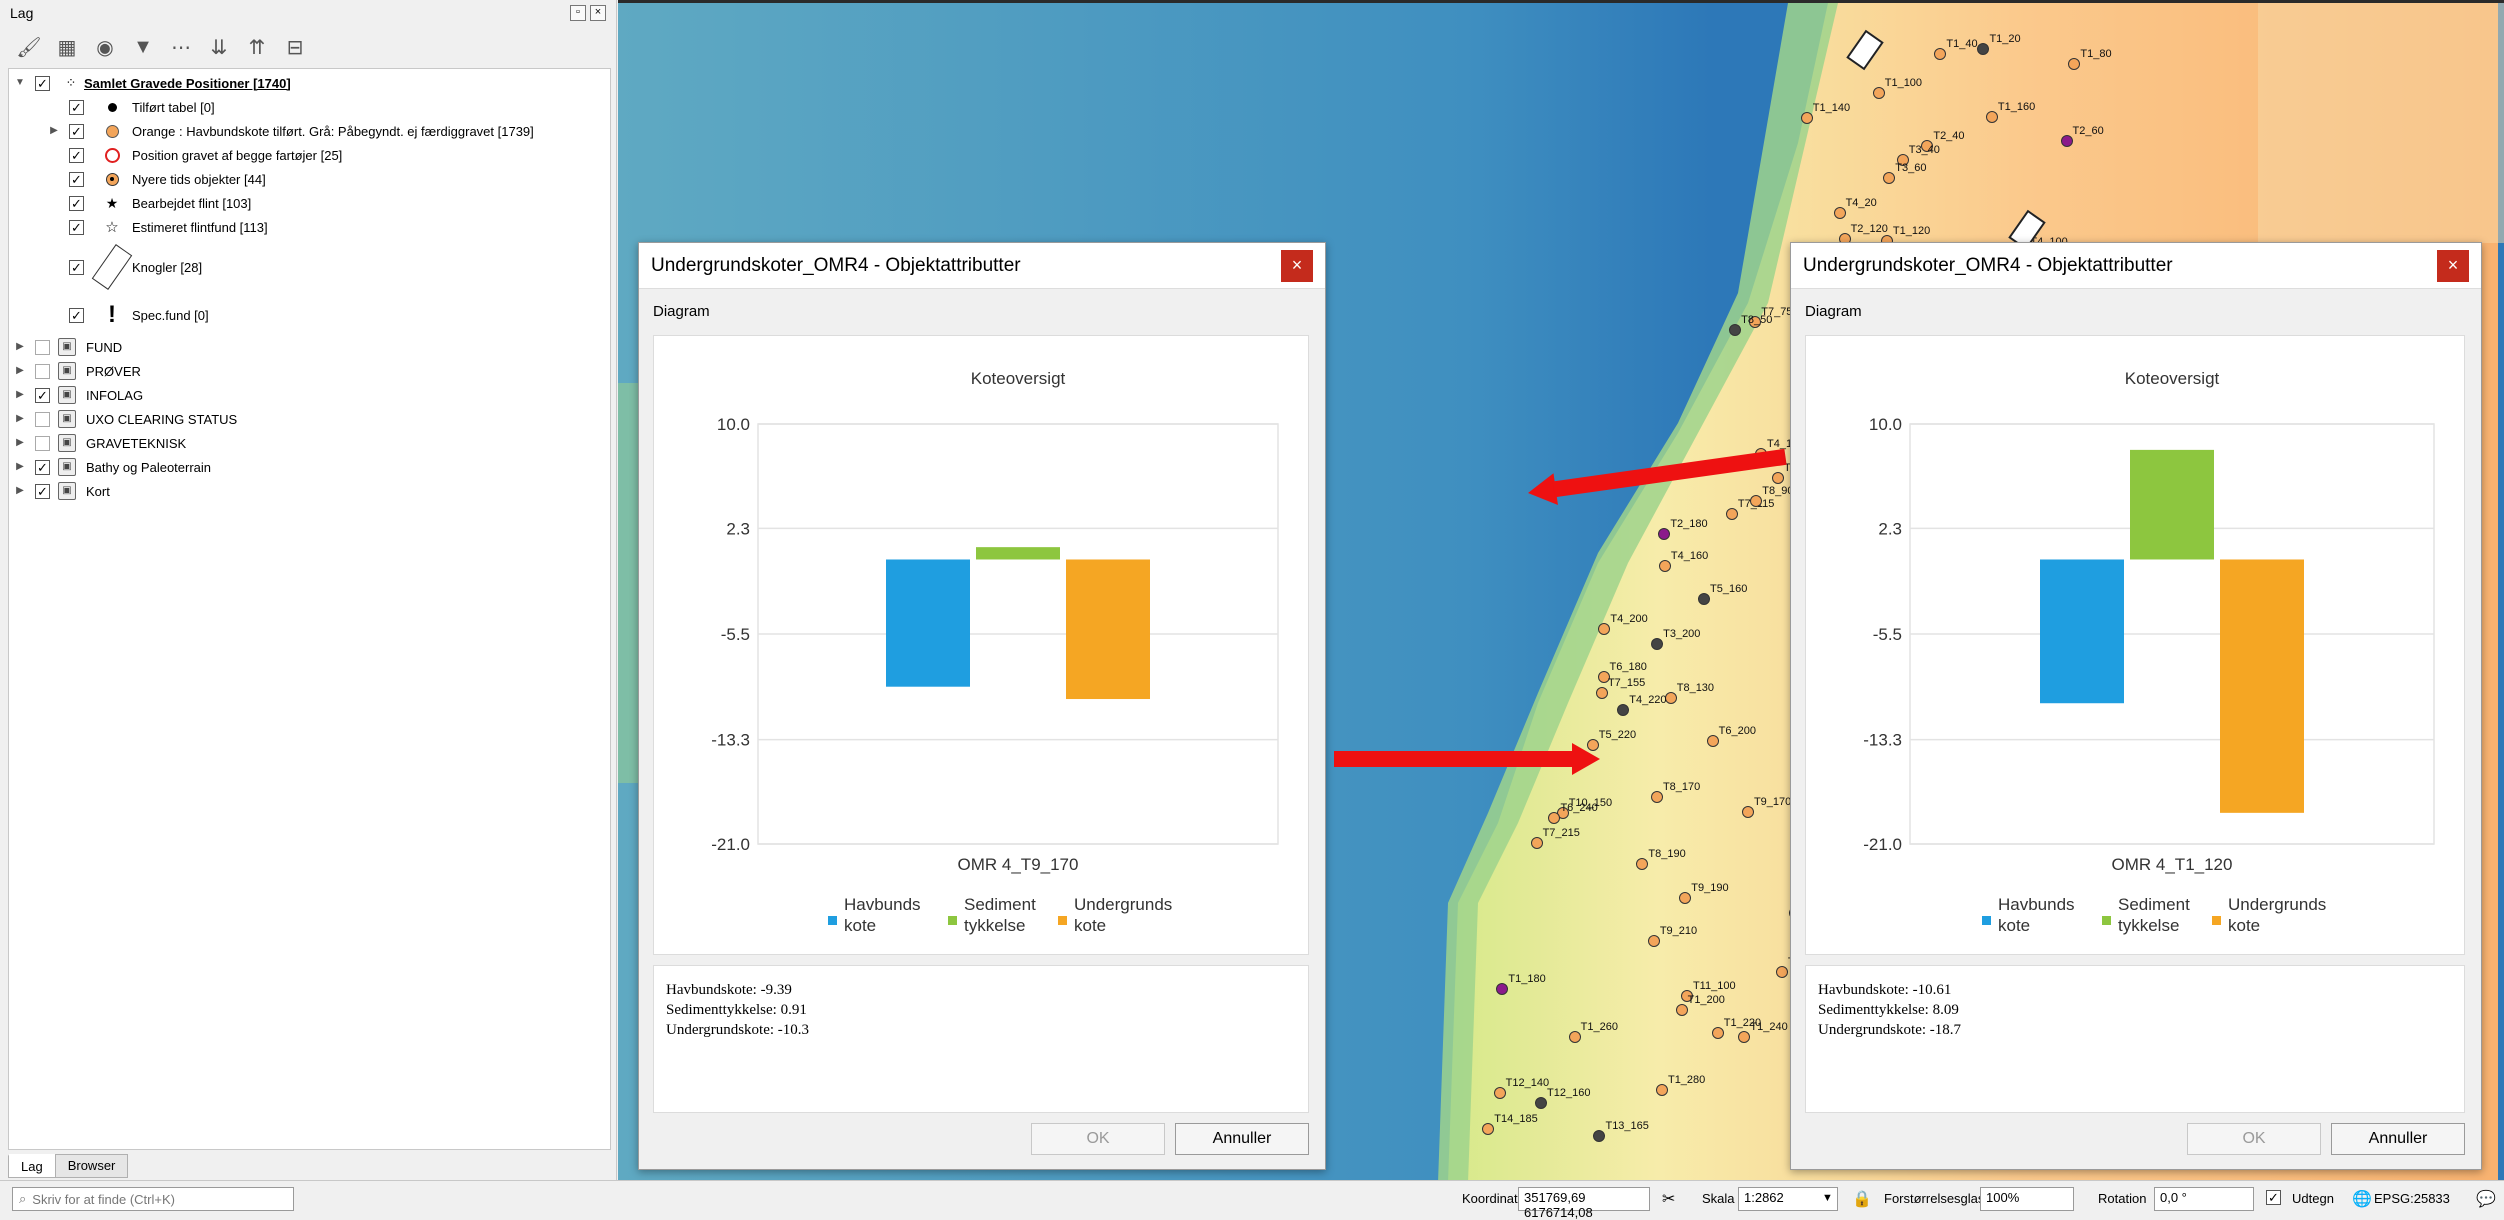 The width and height of the screenshot is (2504, 1220). Describe the element at coordinates (105, 47) in the screenshot. I see `eye-icon: ◉` at that location.